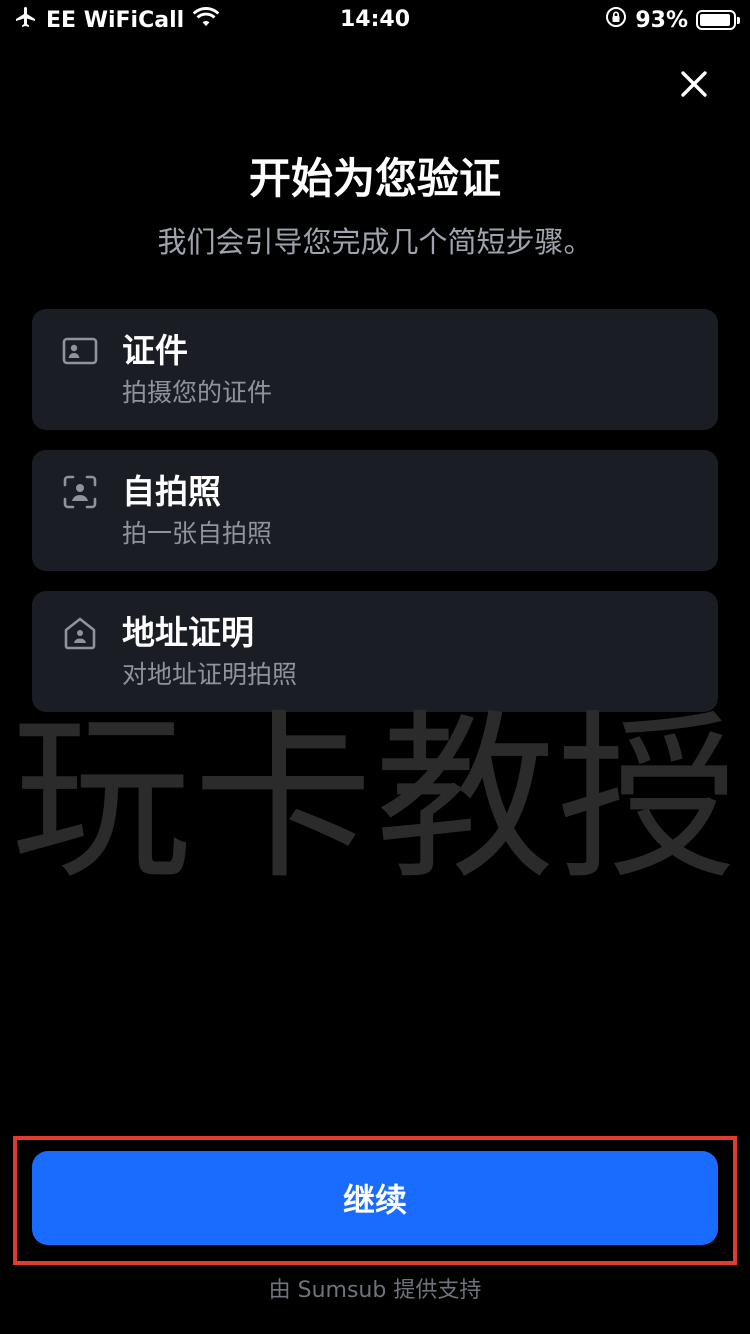 Image resolution: width=750 pixels, height=1334 pixels. What do you see at coordinates (375, 20) in the screenshot?
I see `status-bar: EE WiFiCall 14:40 93%` at bounding box center [375, 20].